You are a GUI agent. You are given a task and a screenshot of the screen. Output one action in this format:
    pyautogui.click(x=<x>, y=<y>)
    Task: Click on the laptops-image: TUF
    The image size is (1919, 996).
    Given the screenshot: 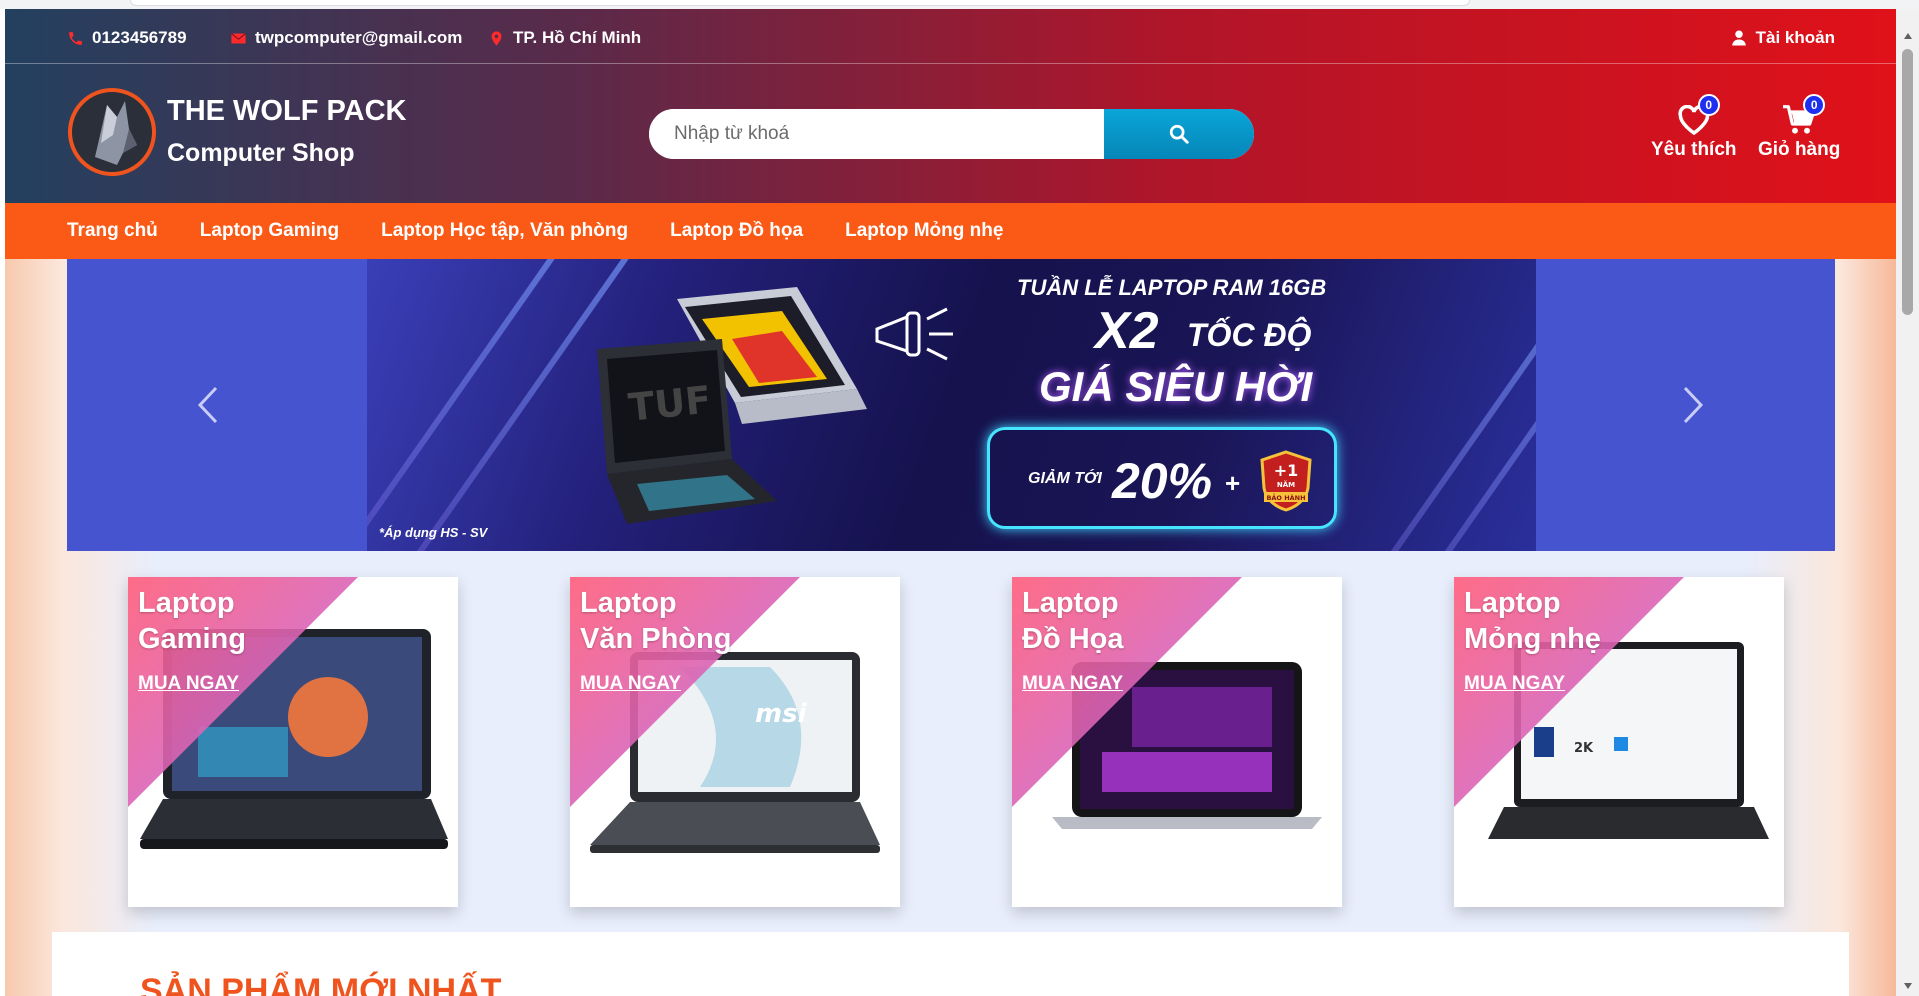 What is the action you would take?
    pyautogui.click(x=732, y=405)
    